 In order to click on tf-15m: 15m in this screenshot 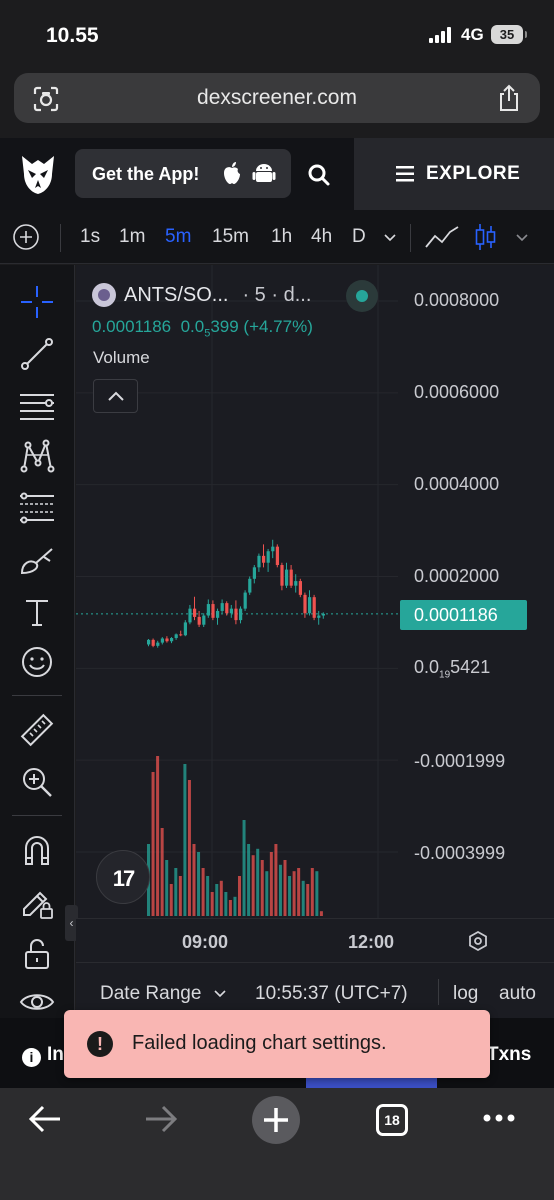, I will do `click(230, 237)`.